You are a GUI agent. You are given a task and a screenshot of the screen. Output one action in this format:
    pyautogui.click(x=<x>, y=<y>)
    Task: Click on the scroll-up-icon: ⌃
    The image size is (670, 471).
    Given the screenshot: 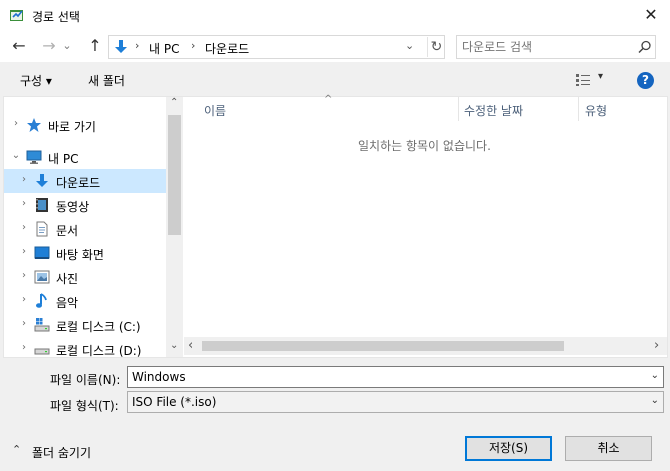 What is the action you would take?
    pyautogui.click(x=174, y=102)
    